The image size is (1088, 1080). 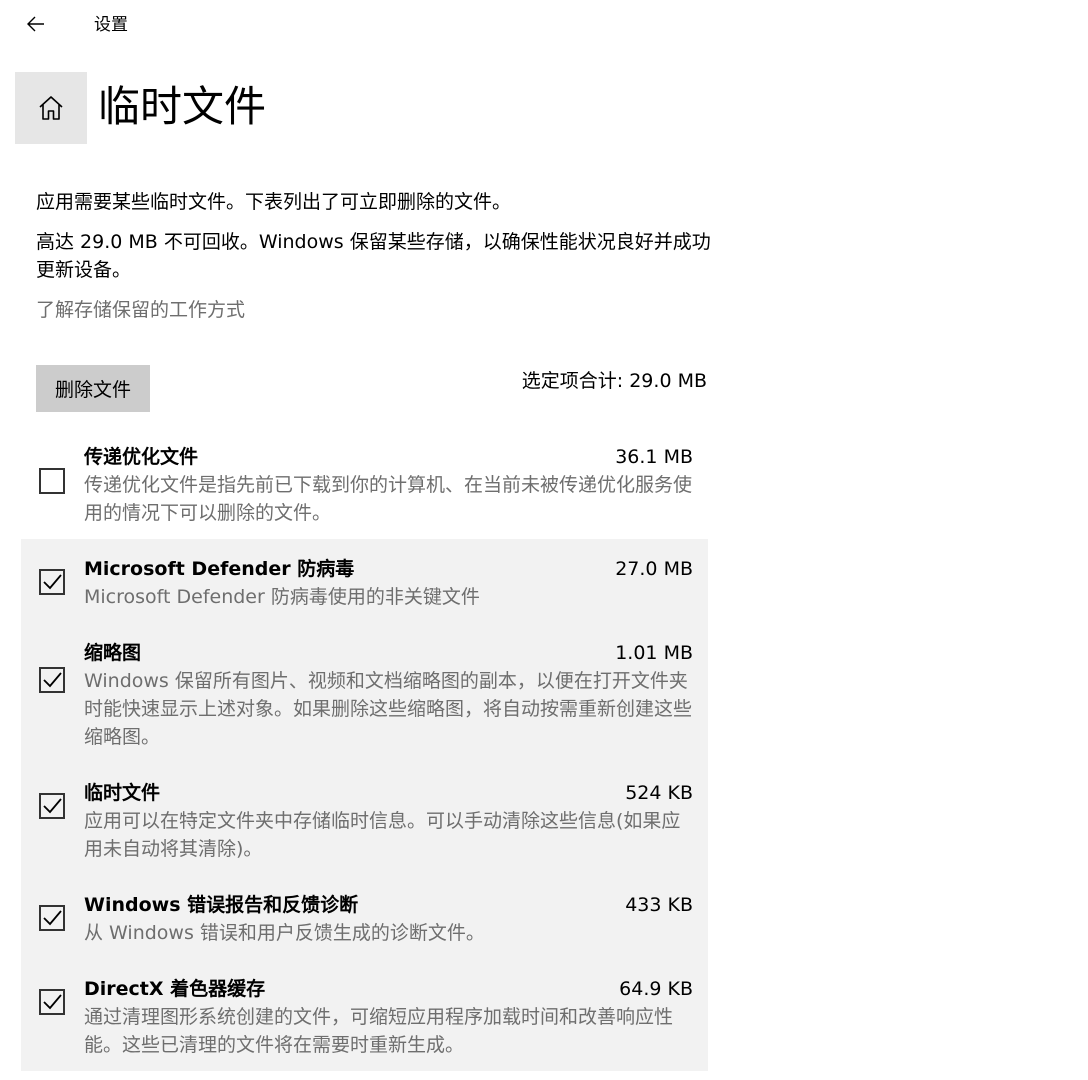 What do you see at coordinates (654, 569) in the screenshot?
I see `item-size: 27.0 MB` at bounding box center [654, 569].